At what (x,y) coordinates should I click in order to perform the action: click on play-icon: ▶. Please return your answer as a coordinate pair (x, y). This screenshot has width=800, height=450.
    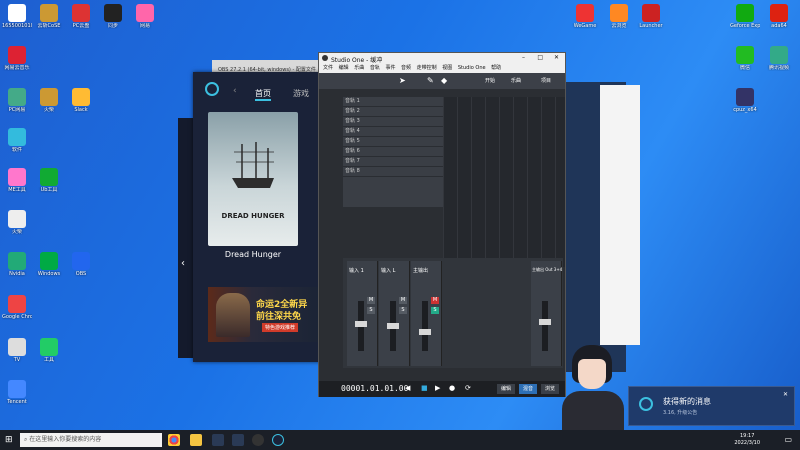
    Looking at the image, I should click on (437, 388).